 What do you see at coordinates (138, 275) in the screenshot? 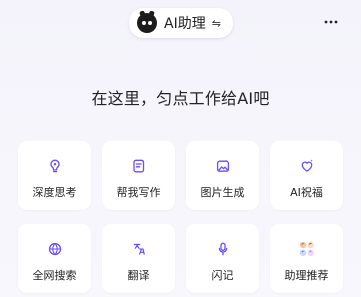
I see `feature-label: 翻译` at bounding box center [138, 275].